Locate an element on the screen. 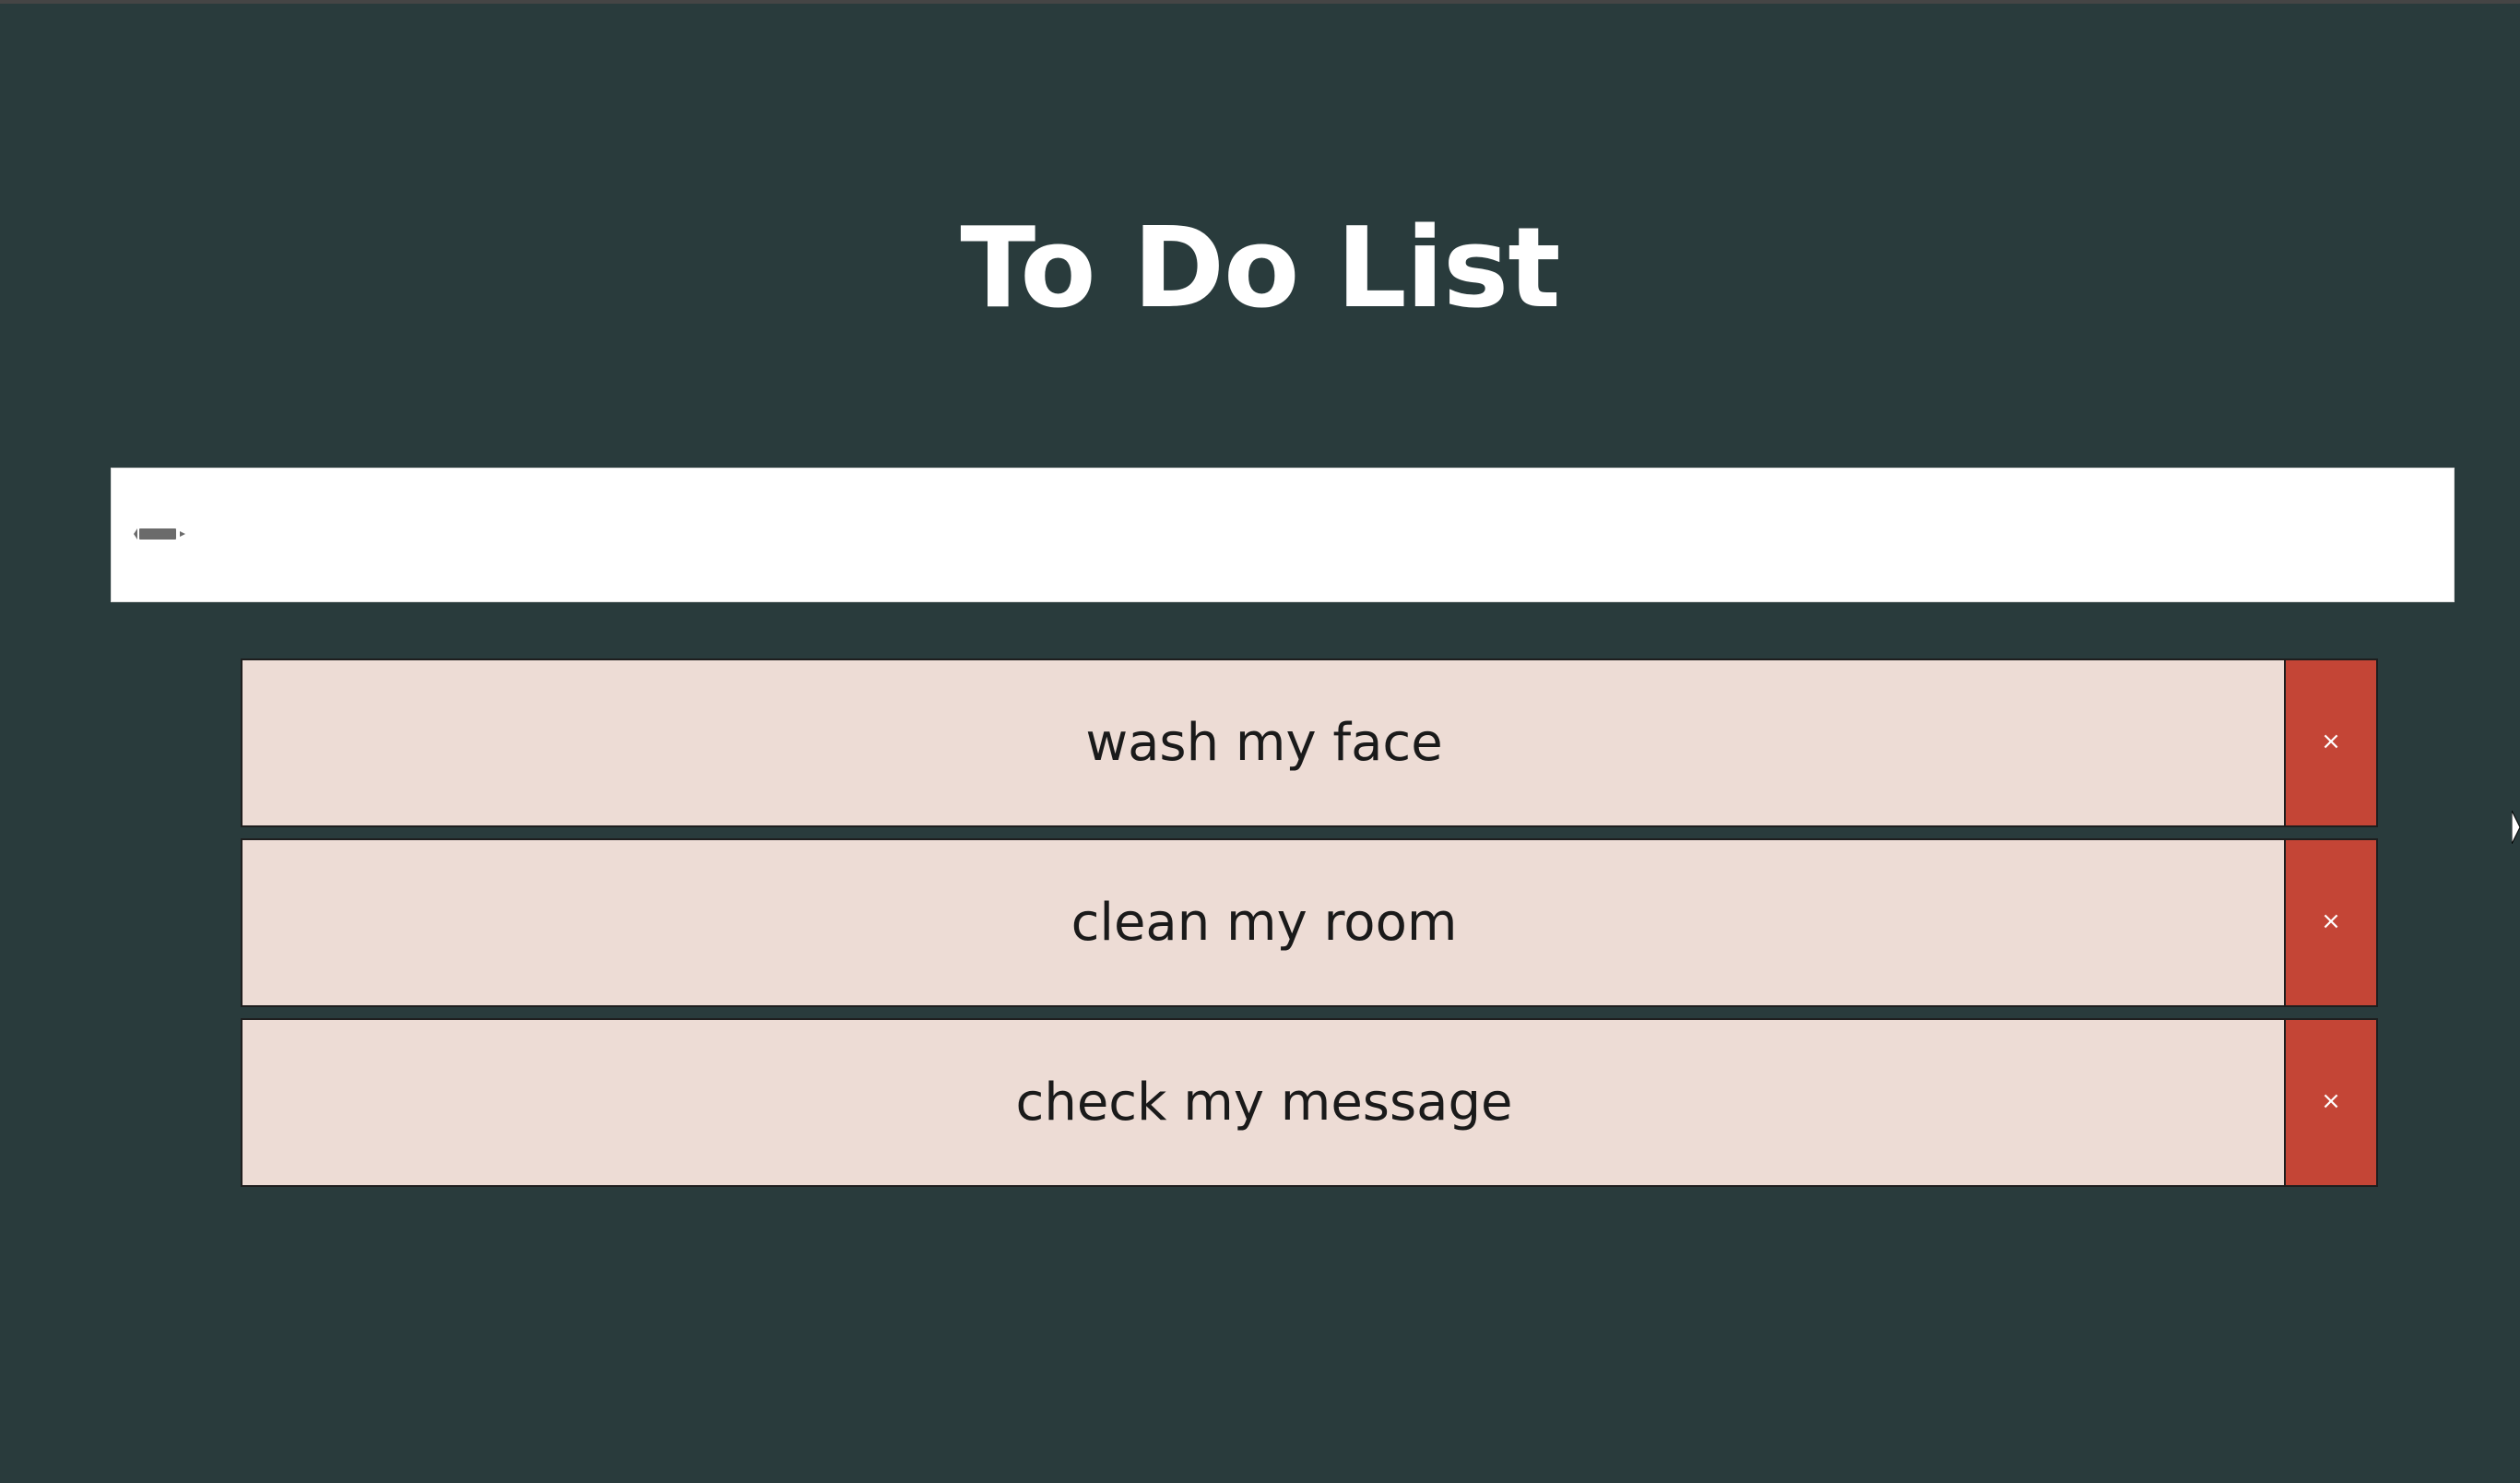  todo-item: clean my room × is located at coordinates (1309, 922).